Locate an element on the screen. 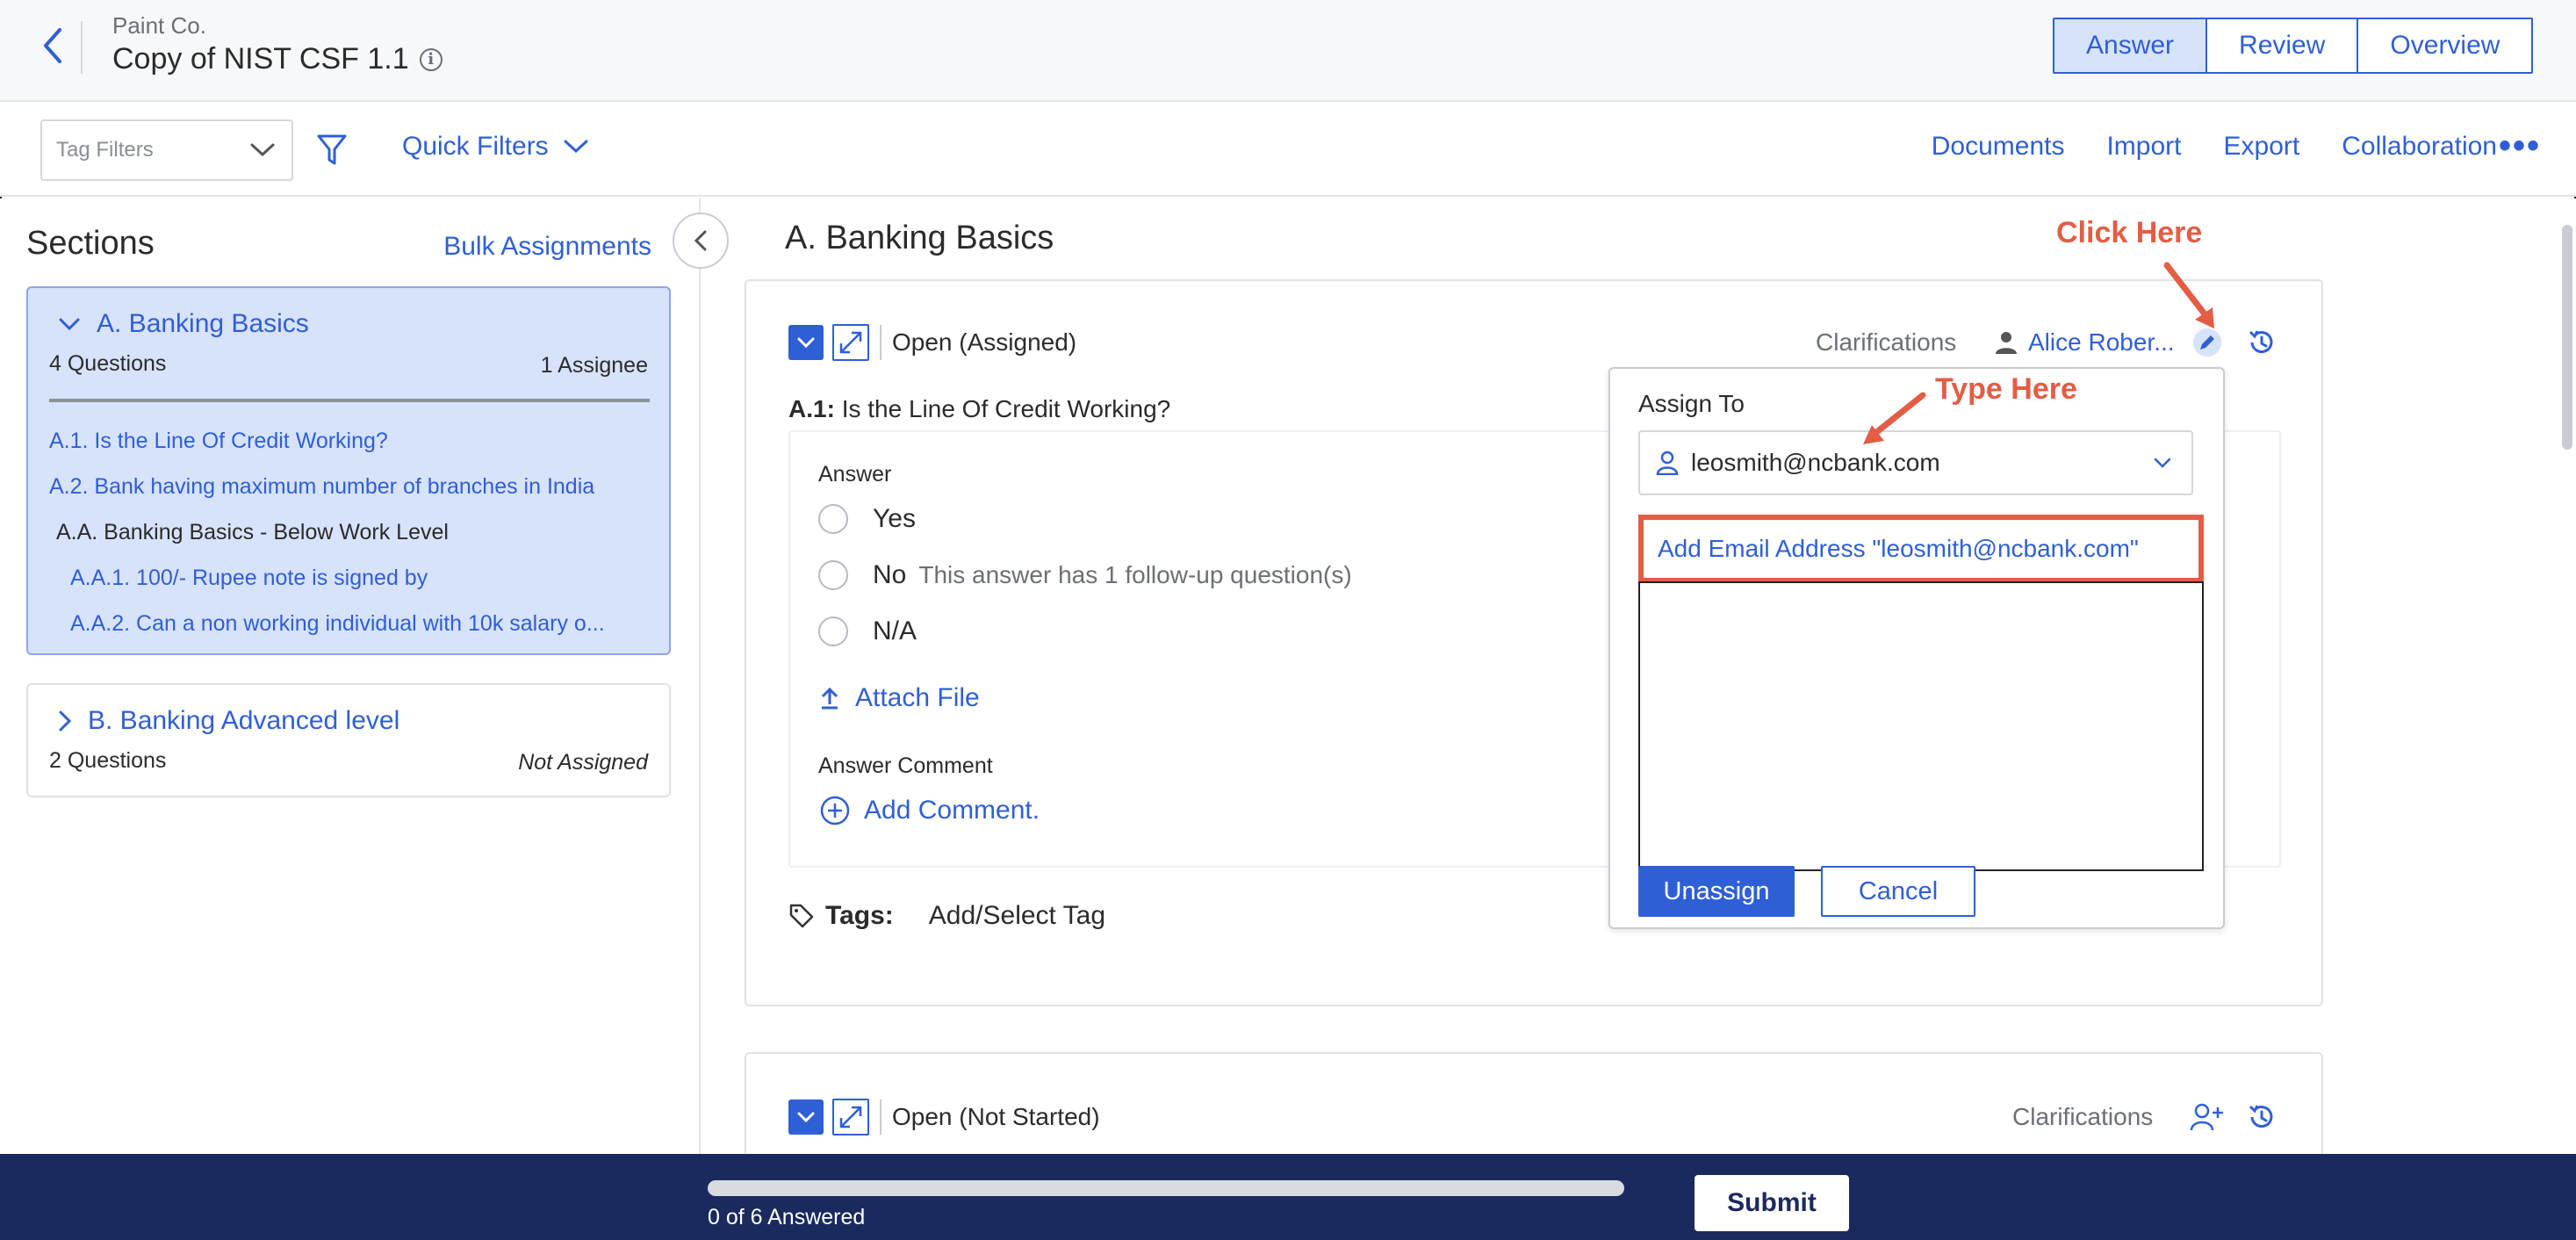  bulk-assignments-link: Bulk Assignments is located at coordinates (547, 247).